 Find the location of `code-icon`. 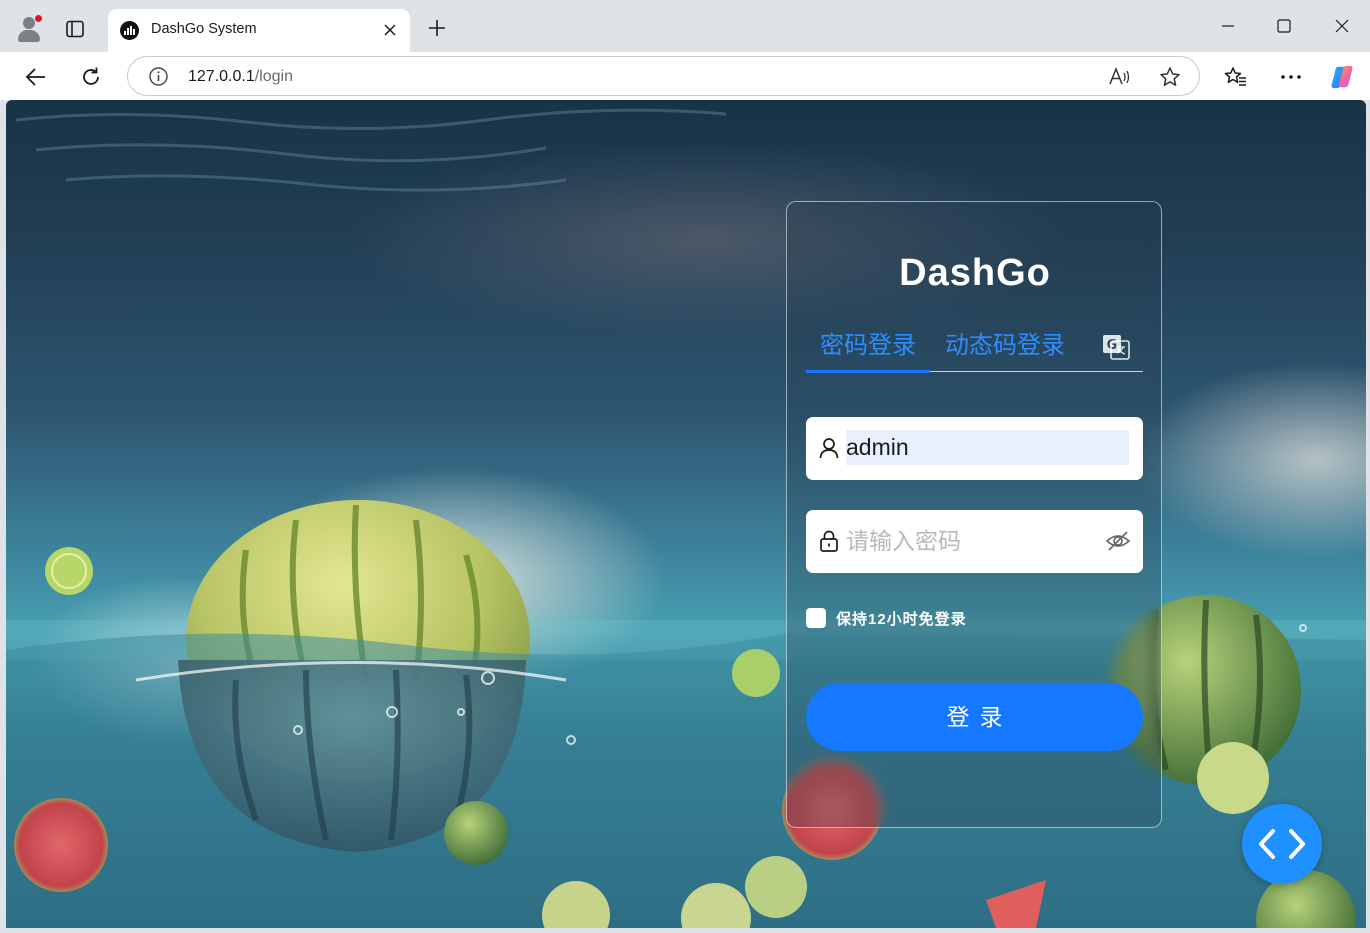

code-icon is located at coordinates (1282, 844).